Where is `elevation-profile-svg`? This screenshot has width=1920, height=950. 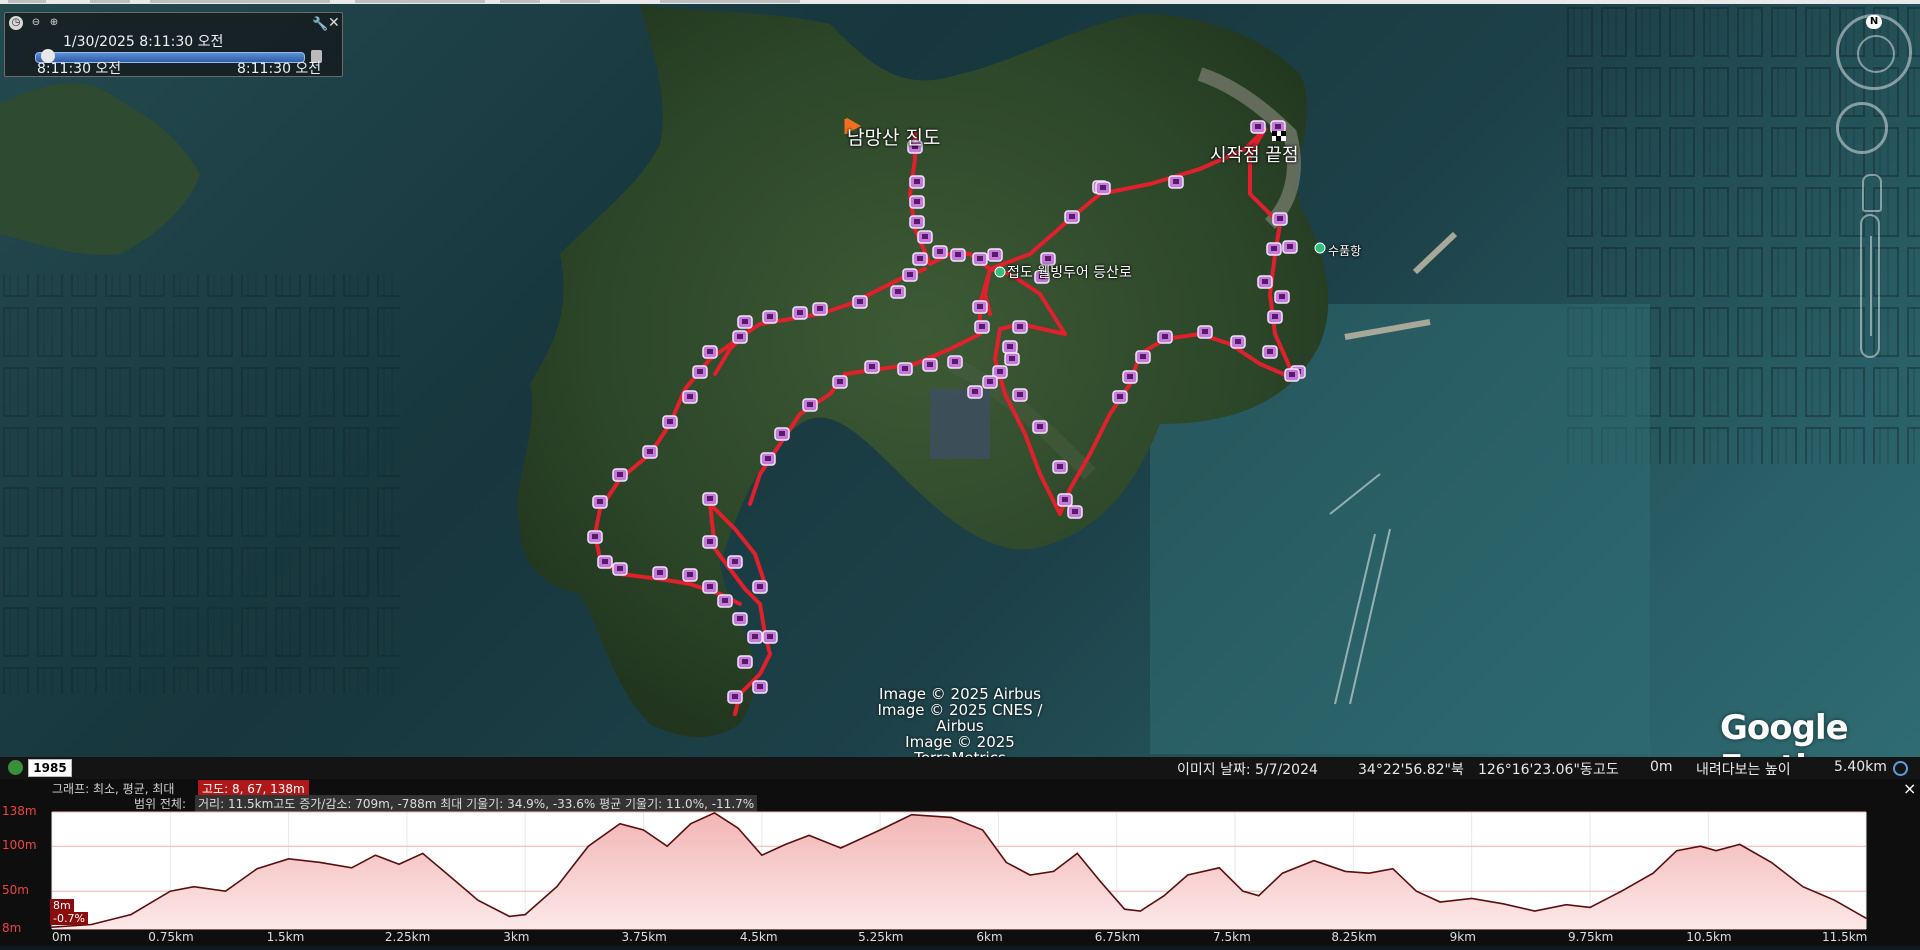
elevation-profile-svg is located at coordinates (960, 875).